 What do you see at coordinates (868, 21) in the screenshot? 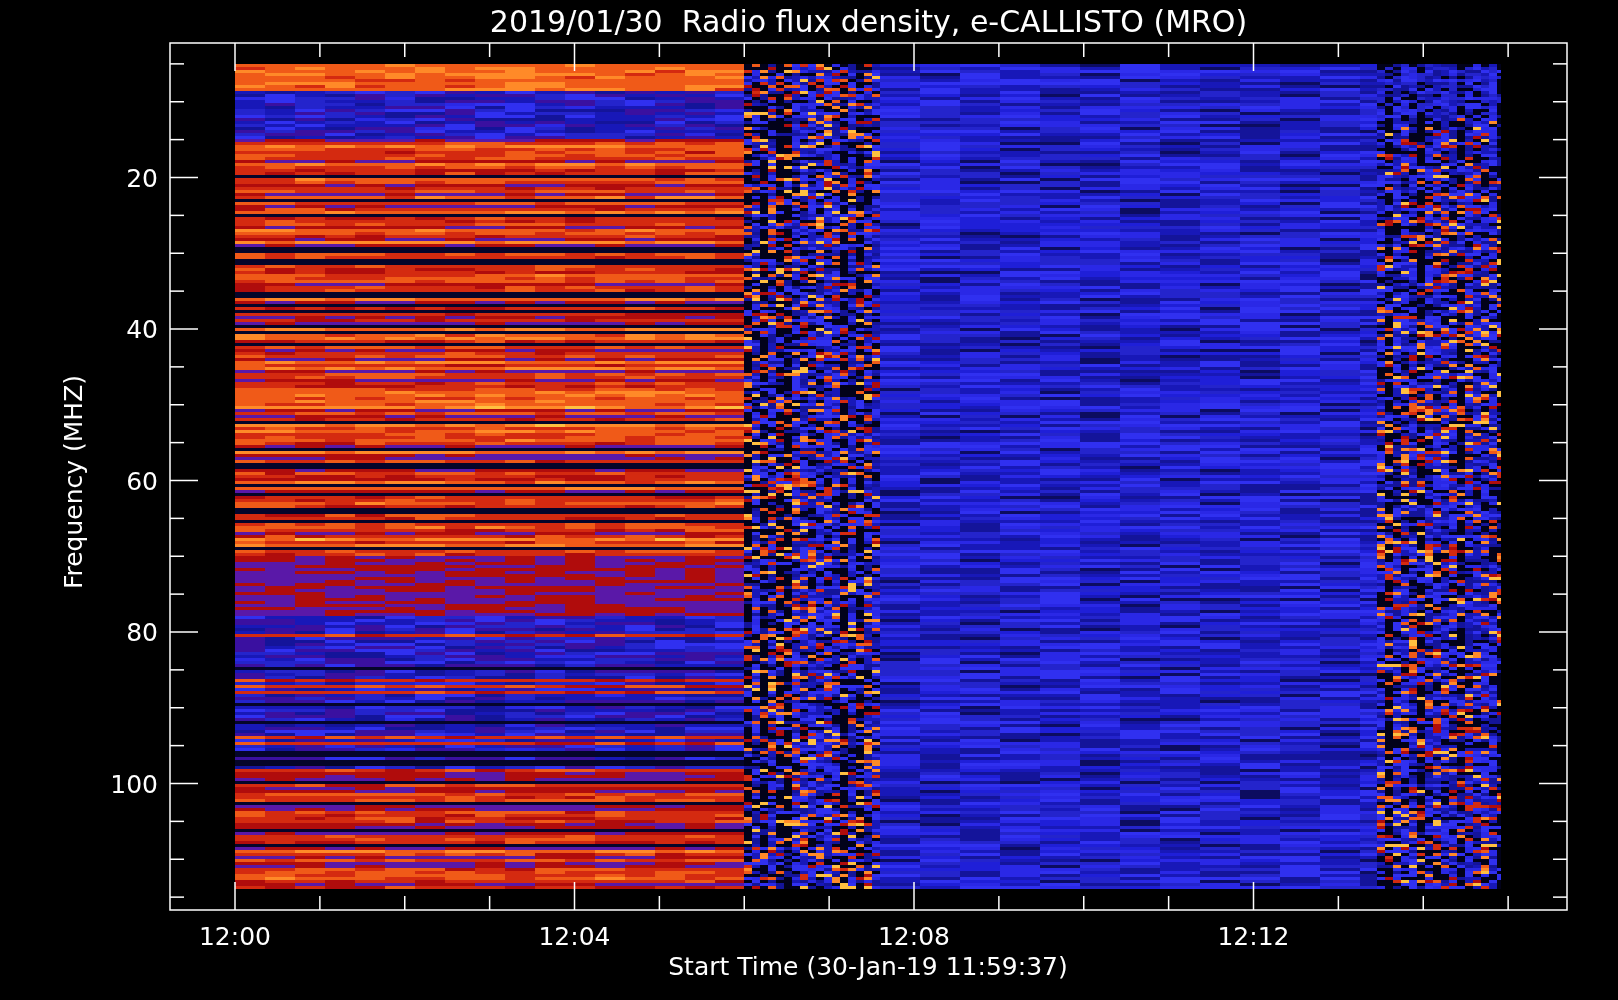
I see `plot-title: 2019/01/30 Radio flux density, e-CALLISTO (MRO)` at bounding box center [868, 21].